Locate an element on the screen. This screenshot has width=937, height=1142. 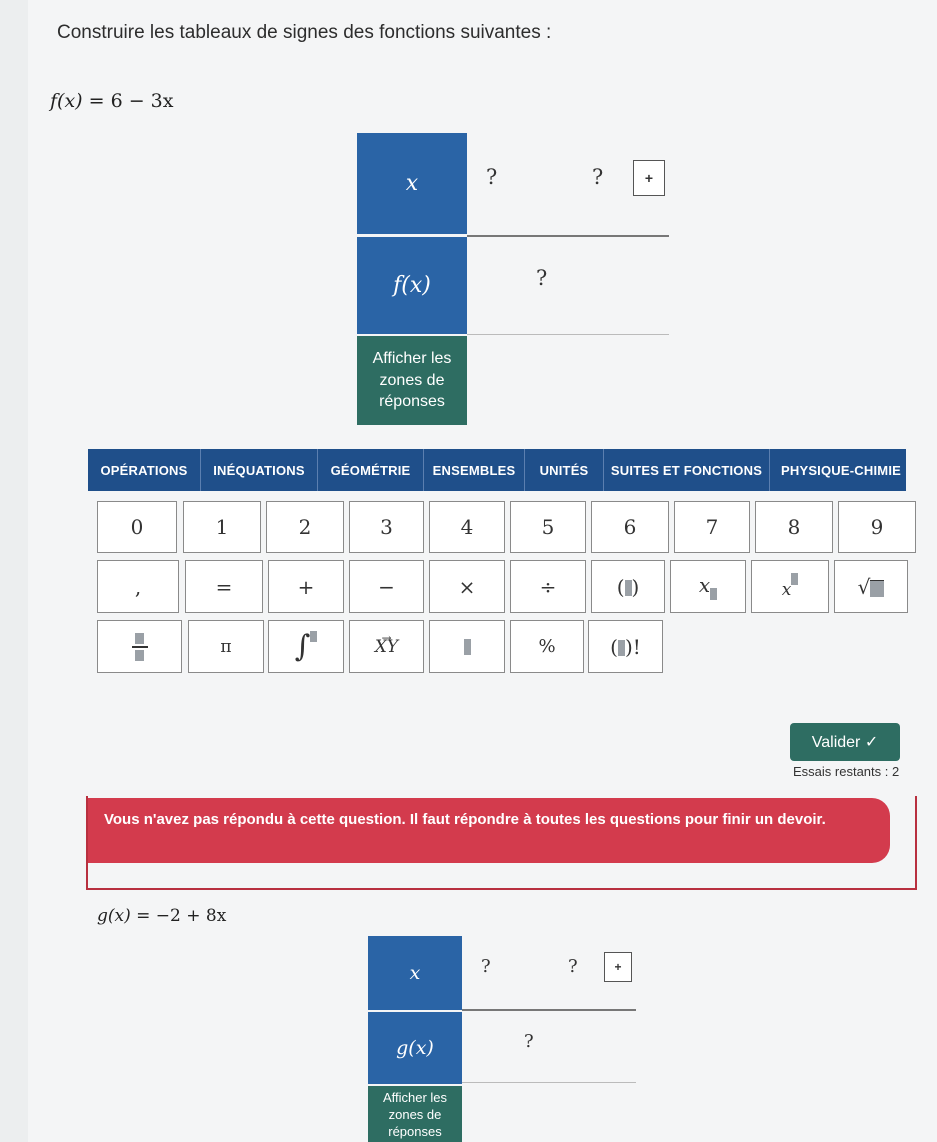
placeholder-icon is located at coordinates (467, 646).